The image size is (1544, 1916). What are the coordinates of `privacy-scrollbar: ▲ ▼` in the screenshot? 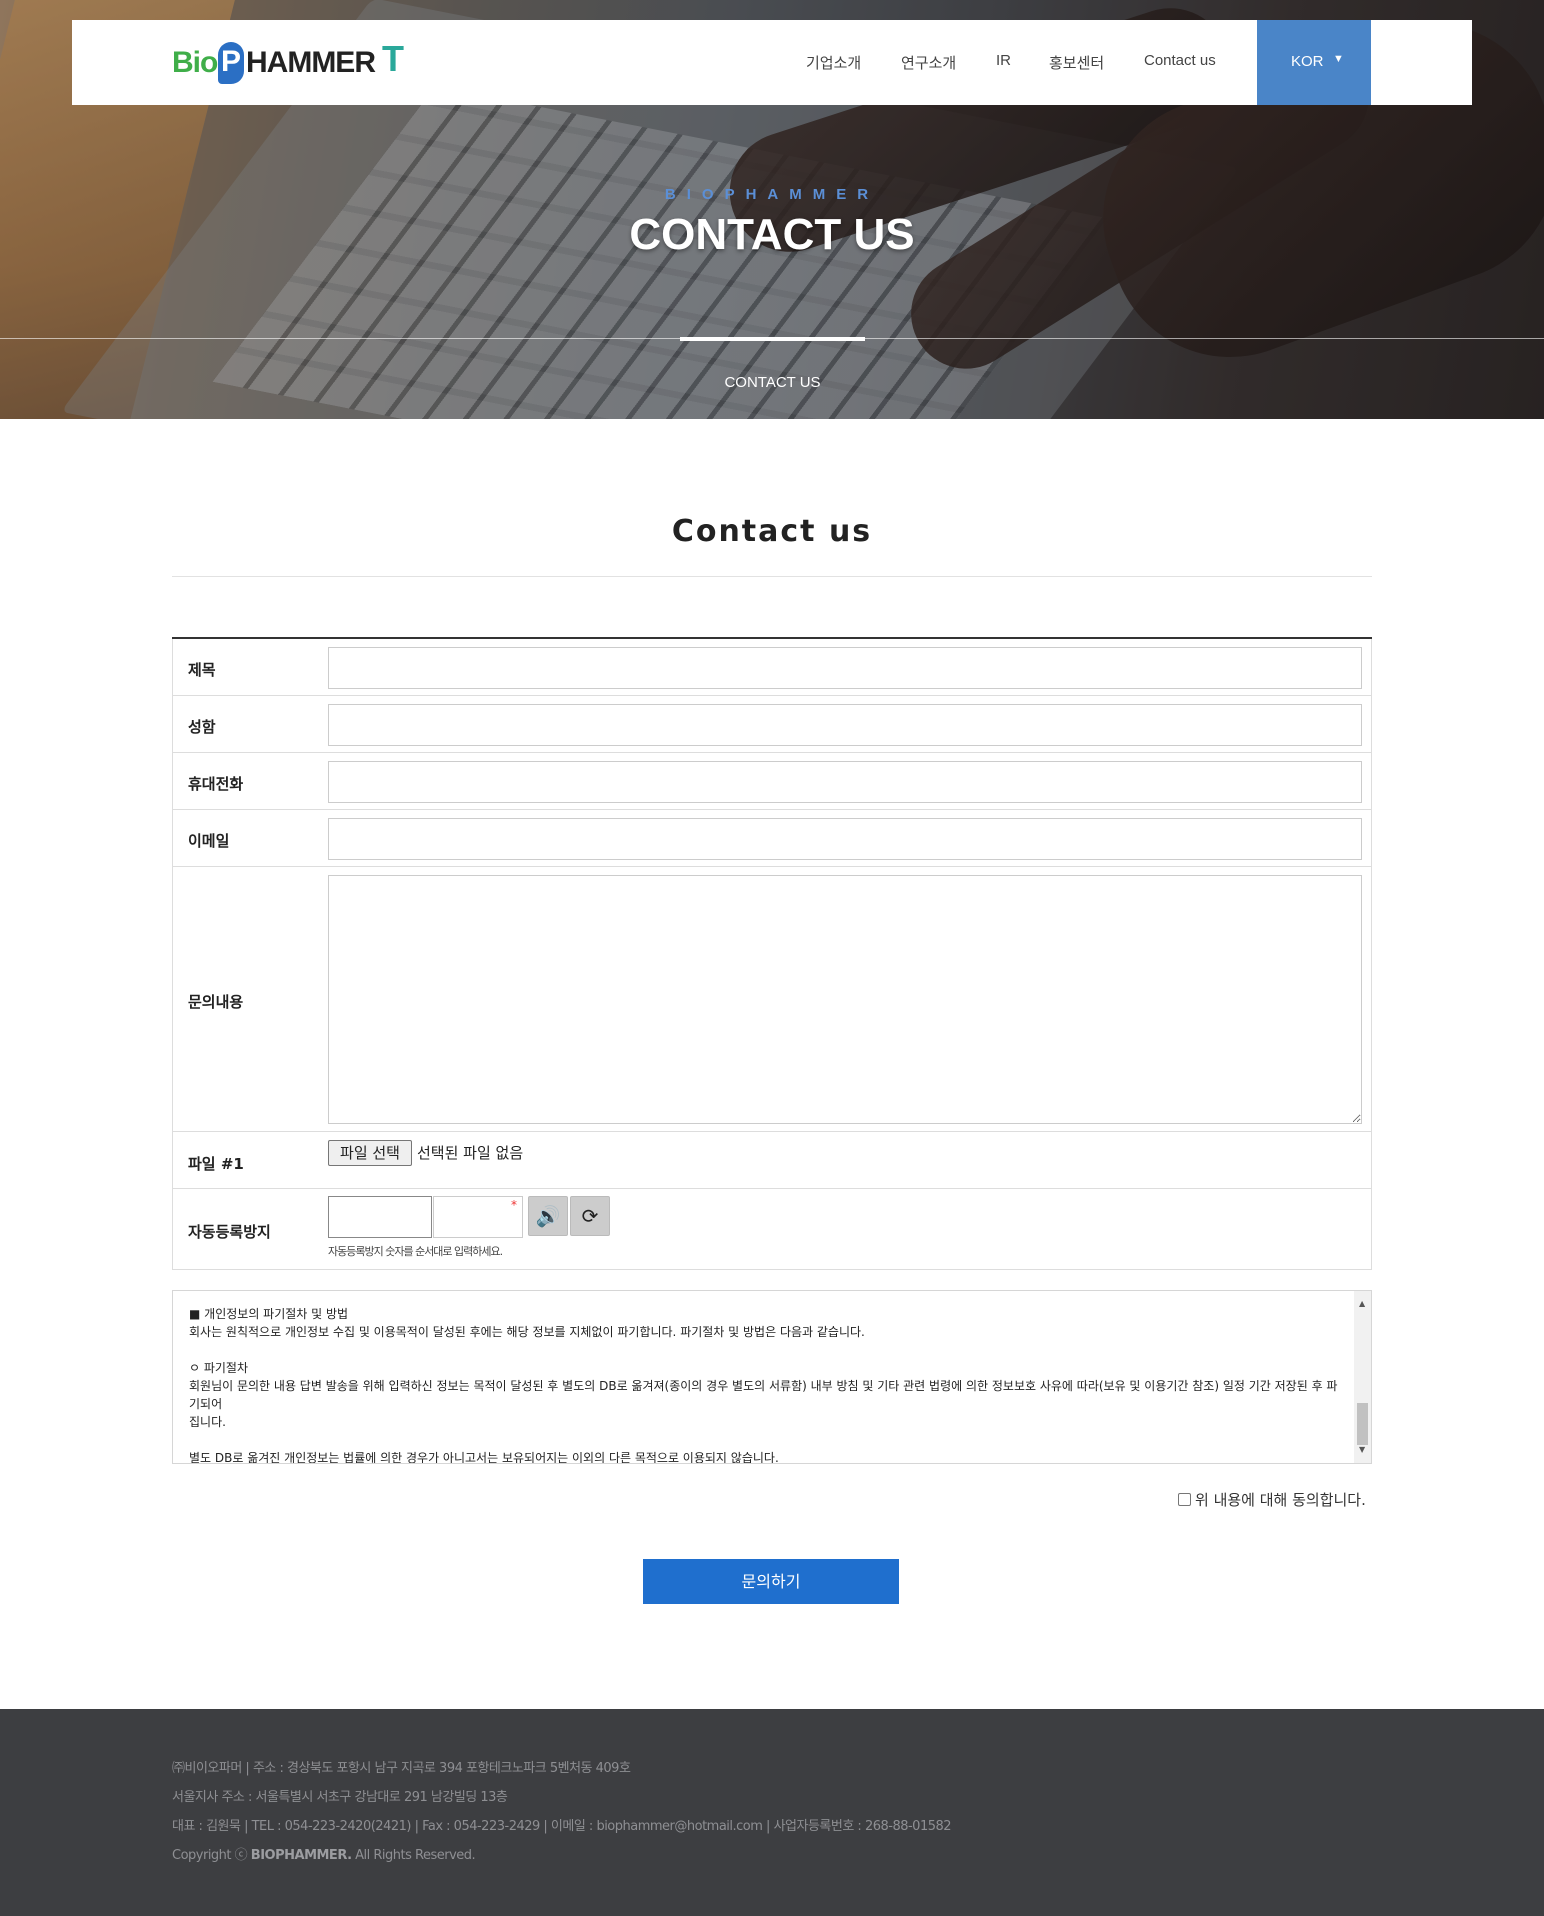 It's located at (1362, 1377).